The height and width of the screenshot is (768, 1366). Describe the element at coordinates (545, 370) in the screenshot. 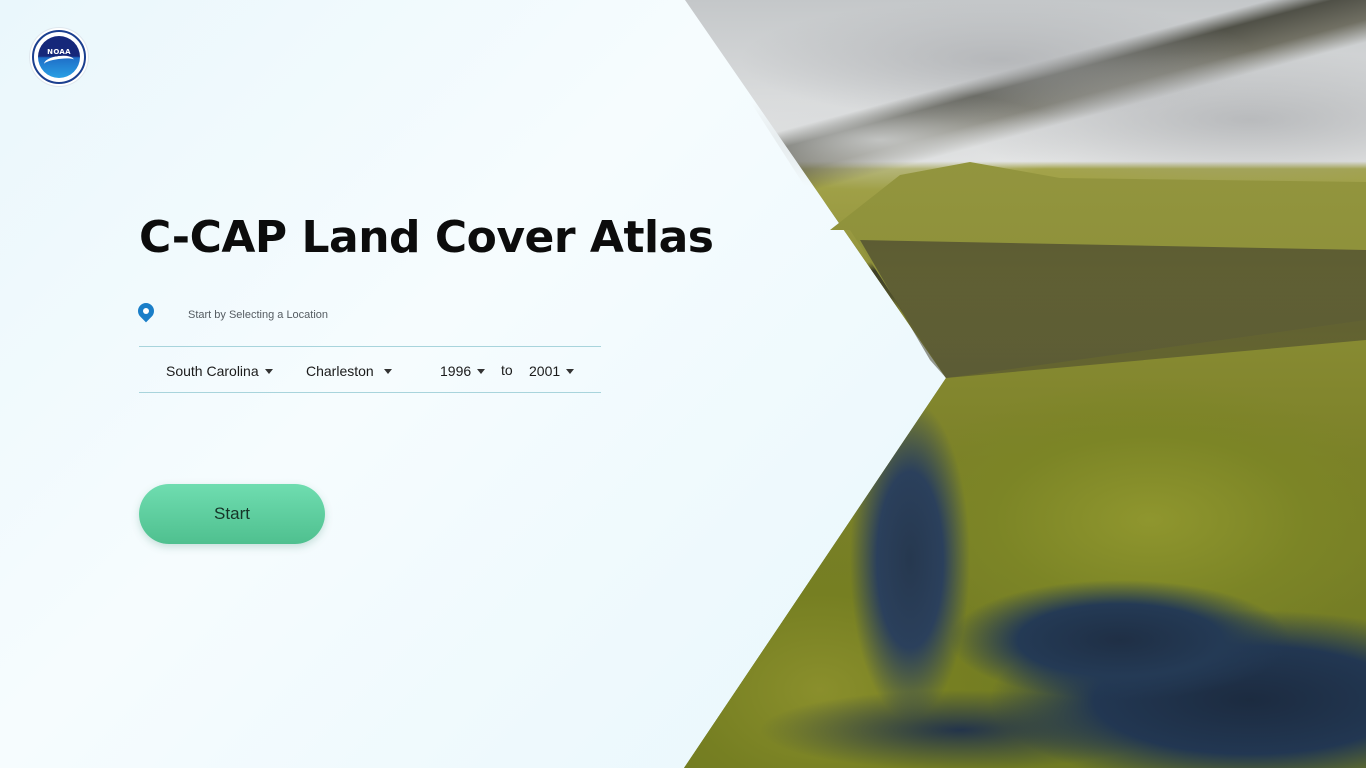

I see `end-year-value: 2001` at that location.